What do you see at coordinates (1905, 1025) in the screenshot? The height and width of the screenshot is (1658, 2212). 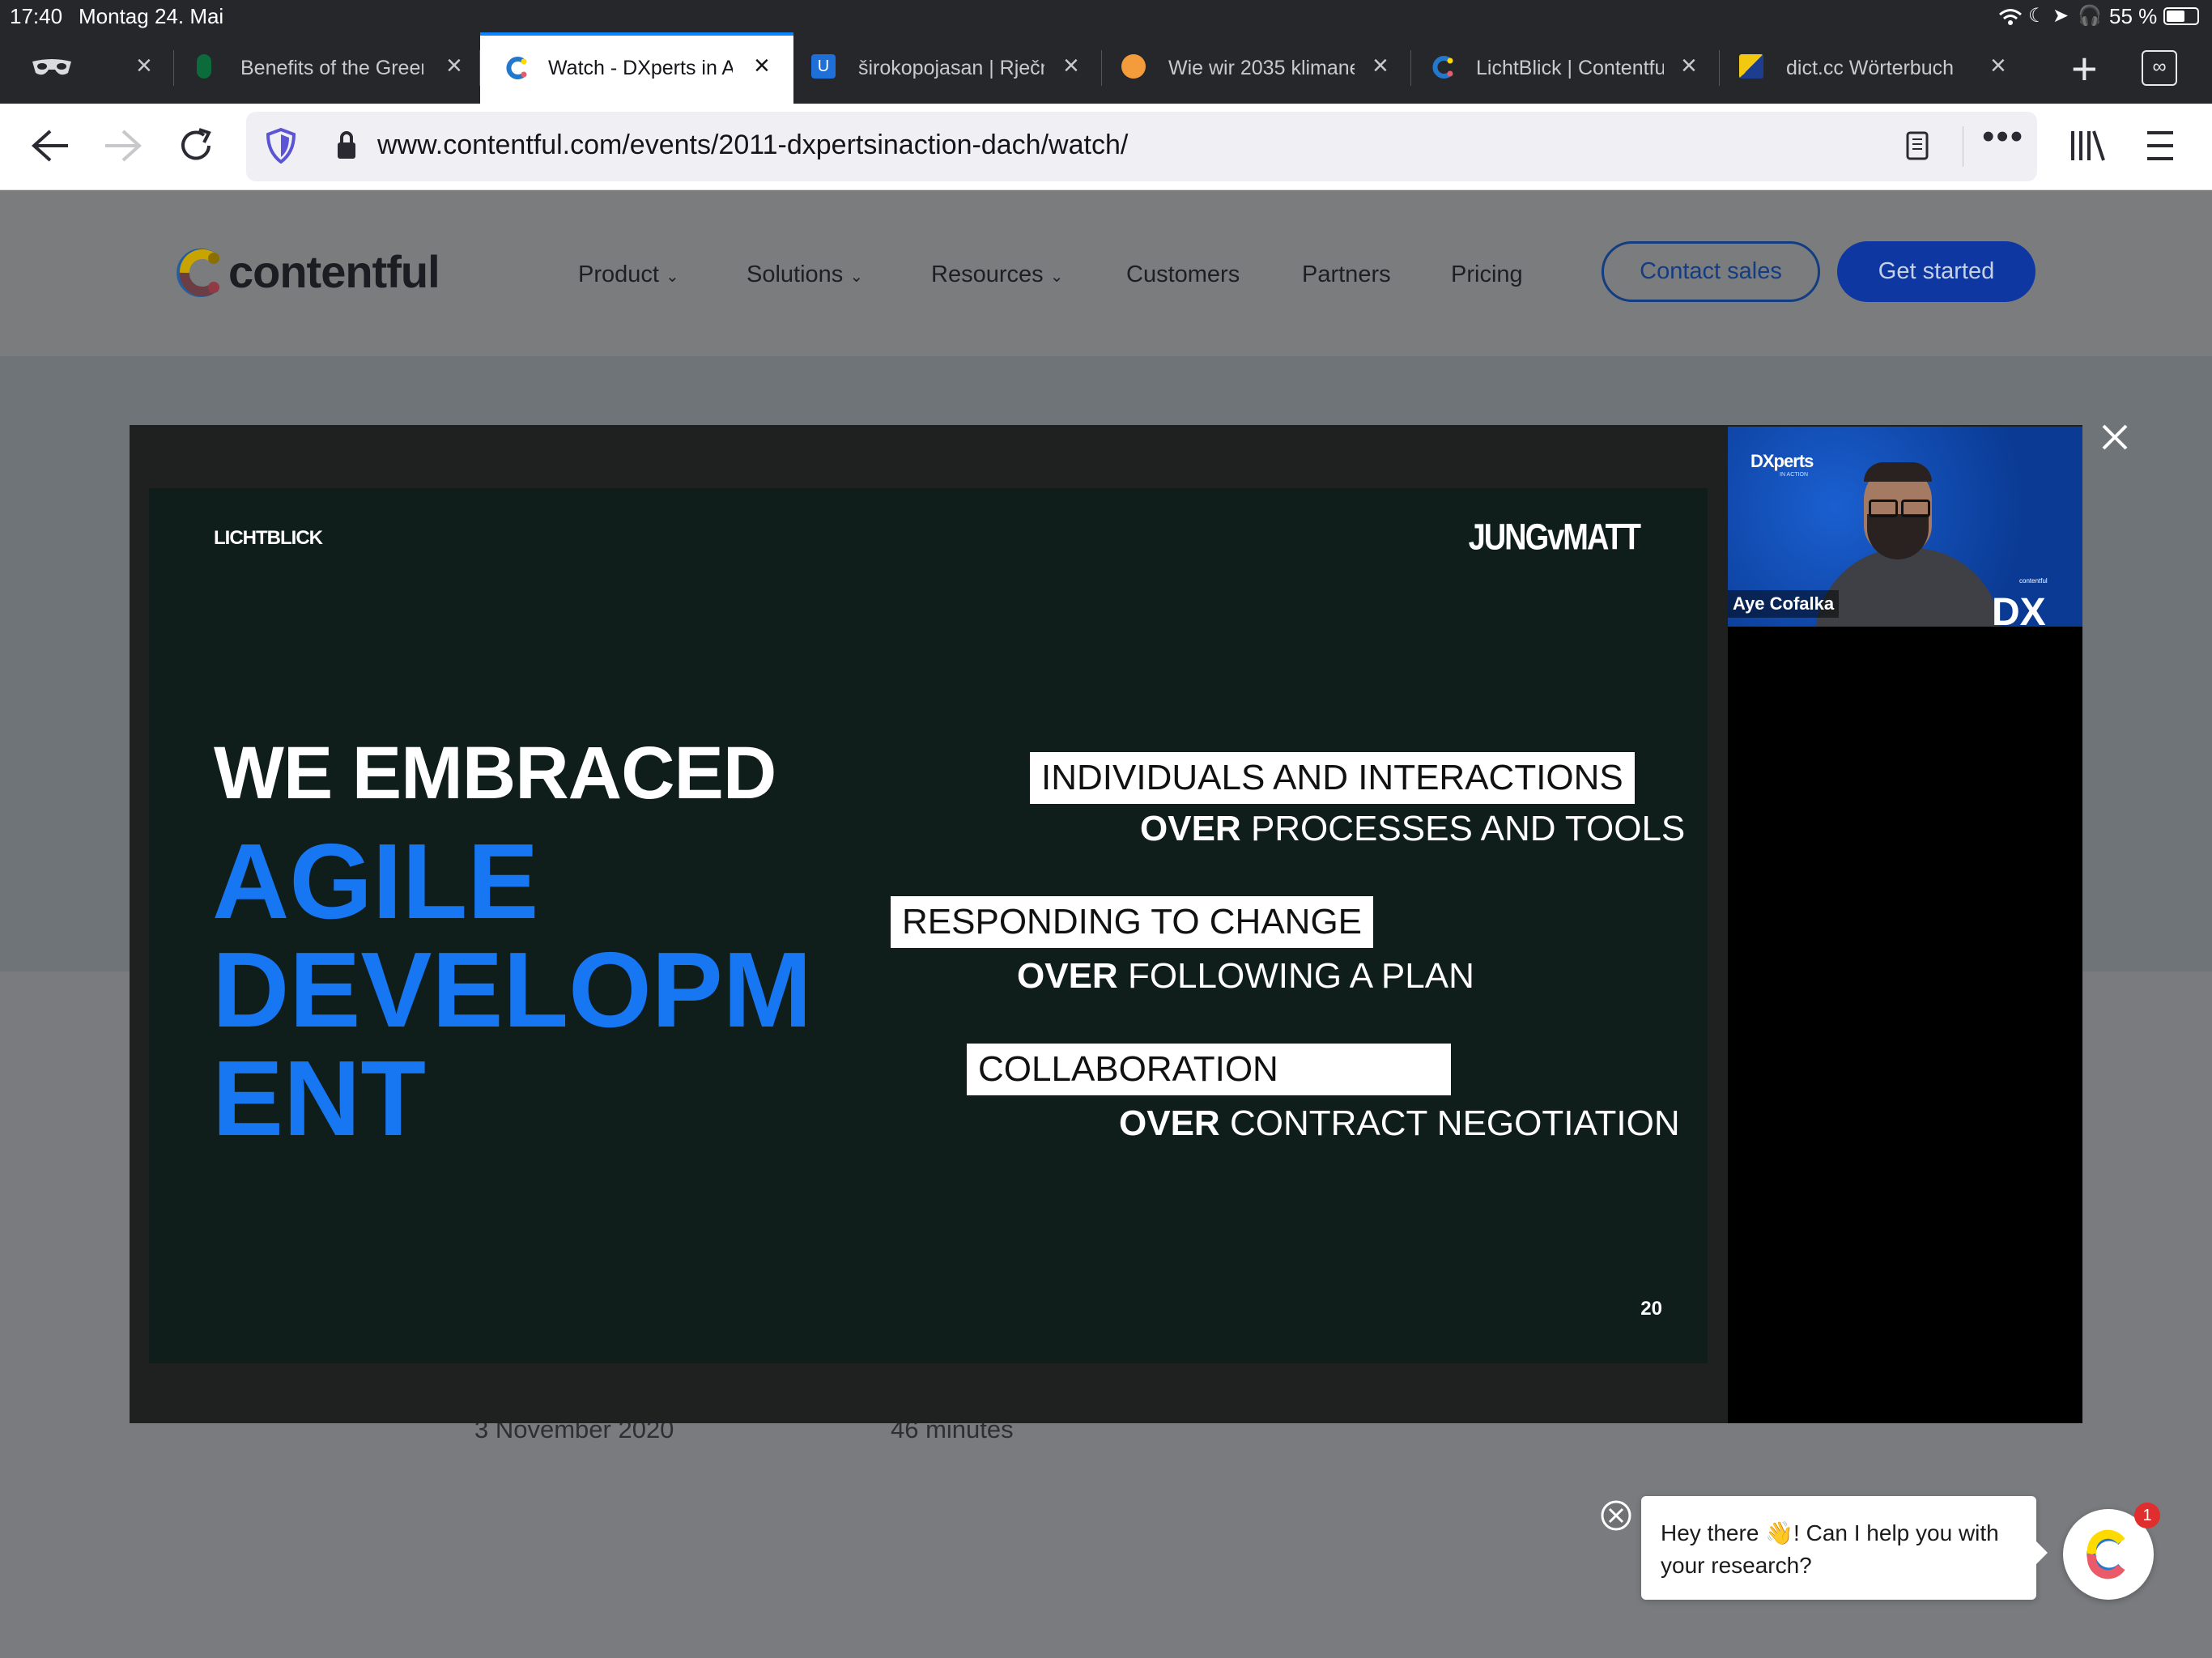 I see `camera-panel-empty` at bounding box center [1905, 1025].